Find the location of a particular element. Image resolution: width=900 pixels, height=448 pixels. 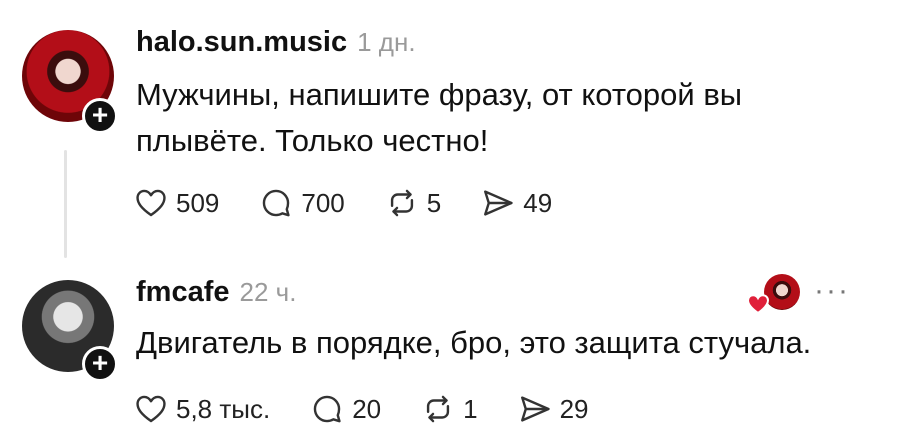

repost-button: 1 is located at coordinates (449, 409).